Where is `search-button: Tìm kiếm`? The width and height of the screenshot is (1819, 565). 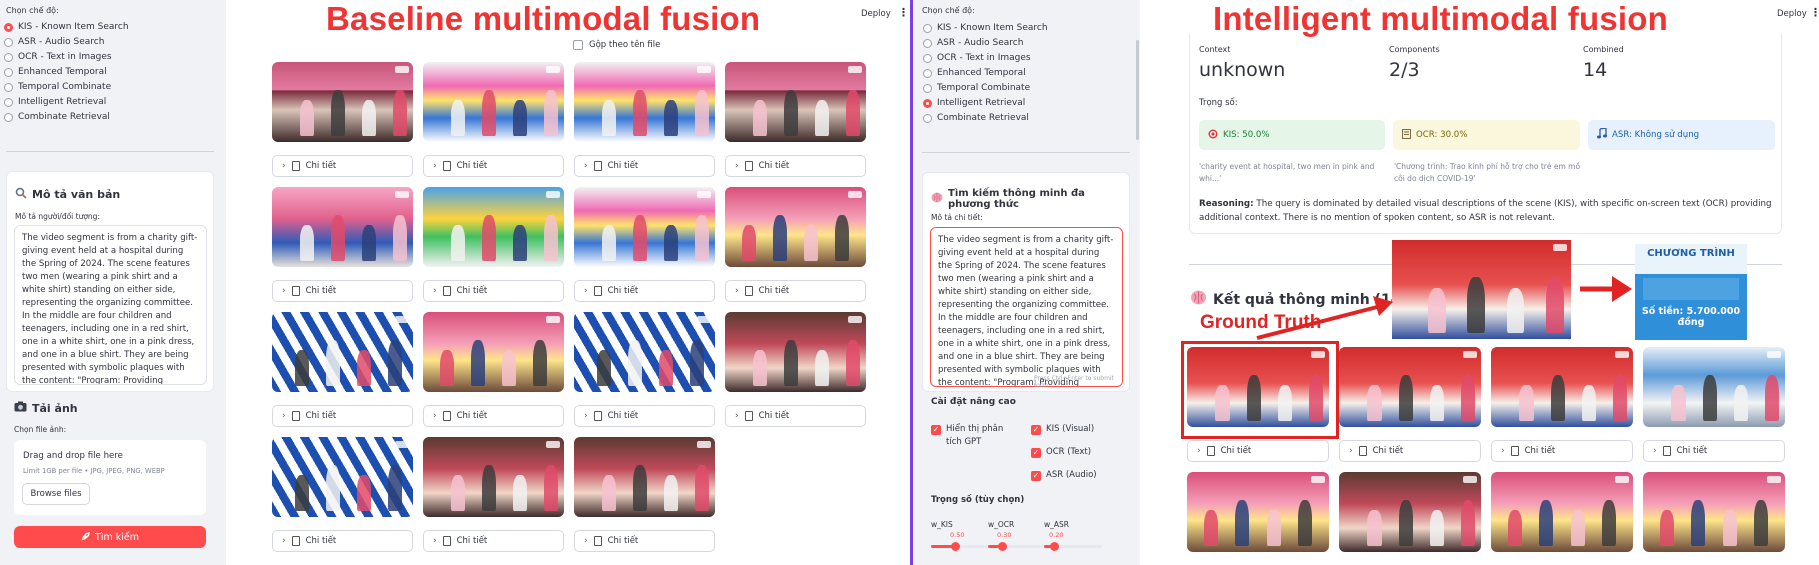
search-button: Tìm kiếm is located at coordinates (110, 537).